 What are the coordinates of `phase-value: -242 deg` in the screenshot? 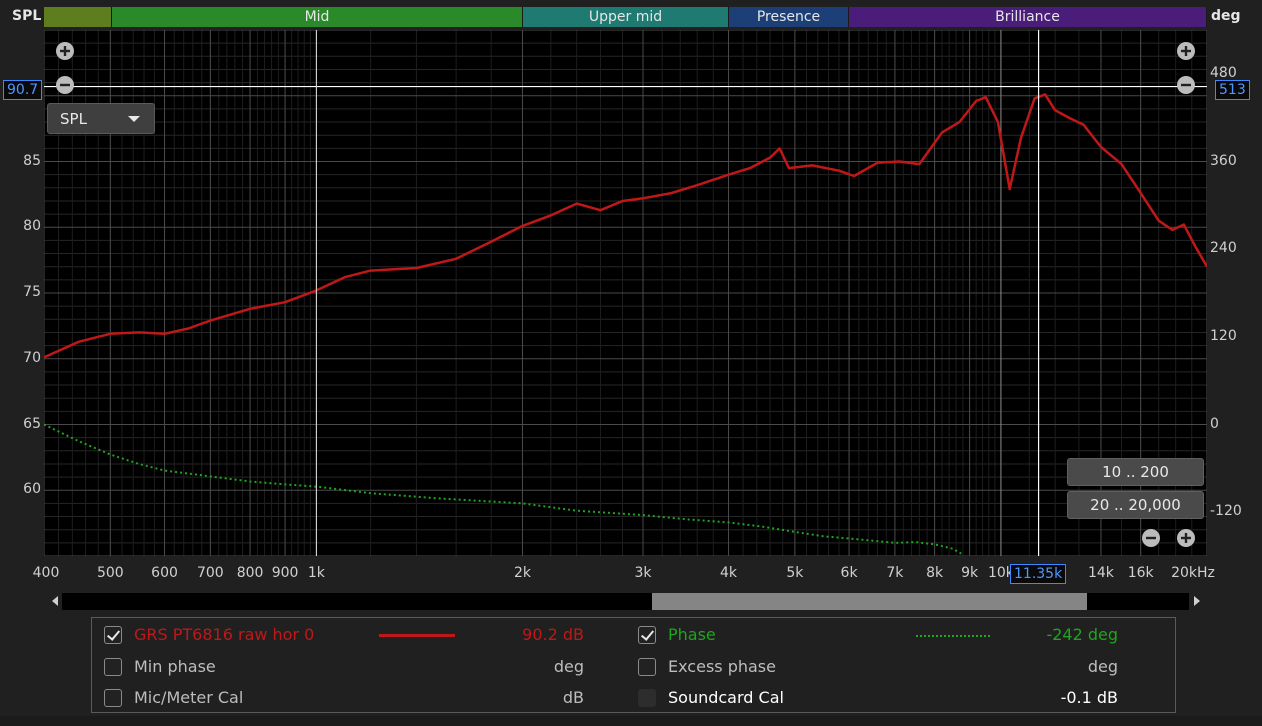 It's located at (1082, 634).